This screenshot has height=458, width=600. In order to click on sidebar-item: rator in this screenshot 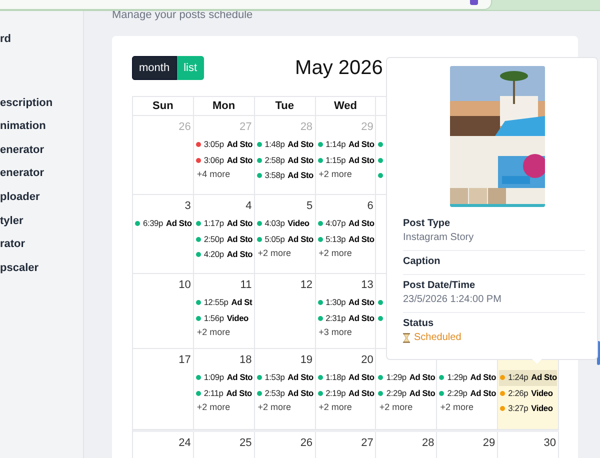, I will do `click(41, 249)`.